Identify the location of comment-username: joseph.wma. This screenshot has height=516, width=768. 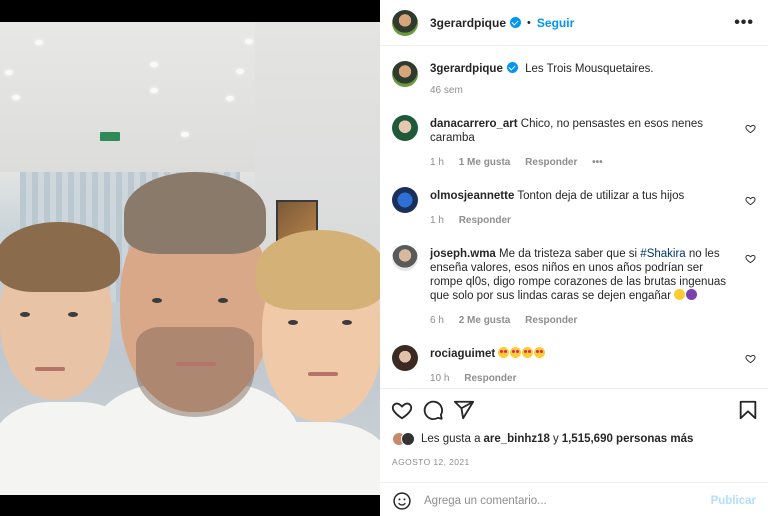
(463, 254).